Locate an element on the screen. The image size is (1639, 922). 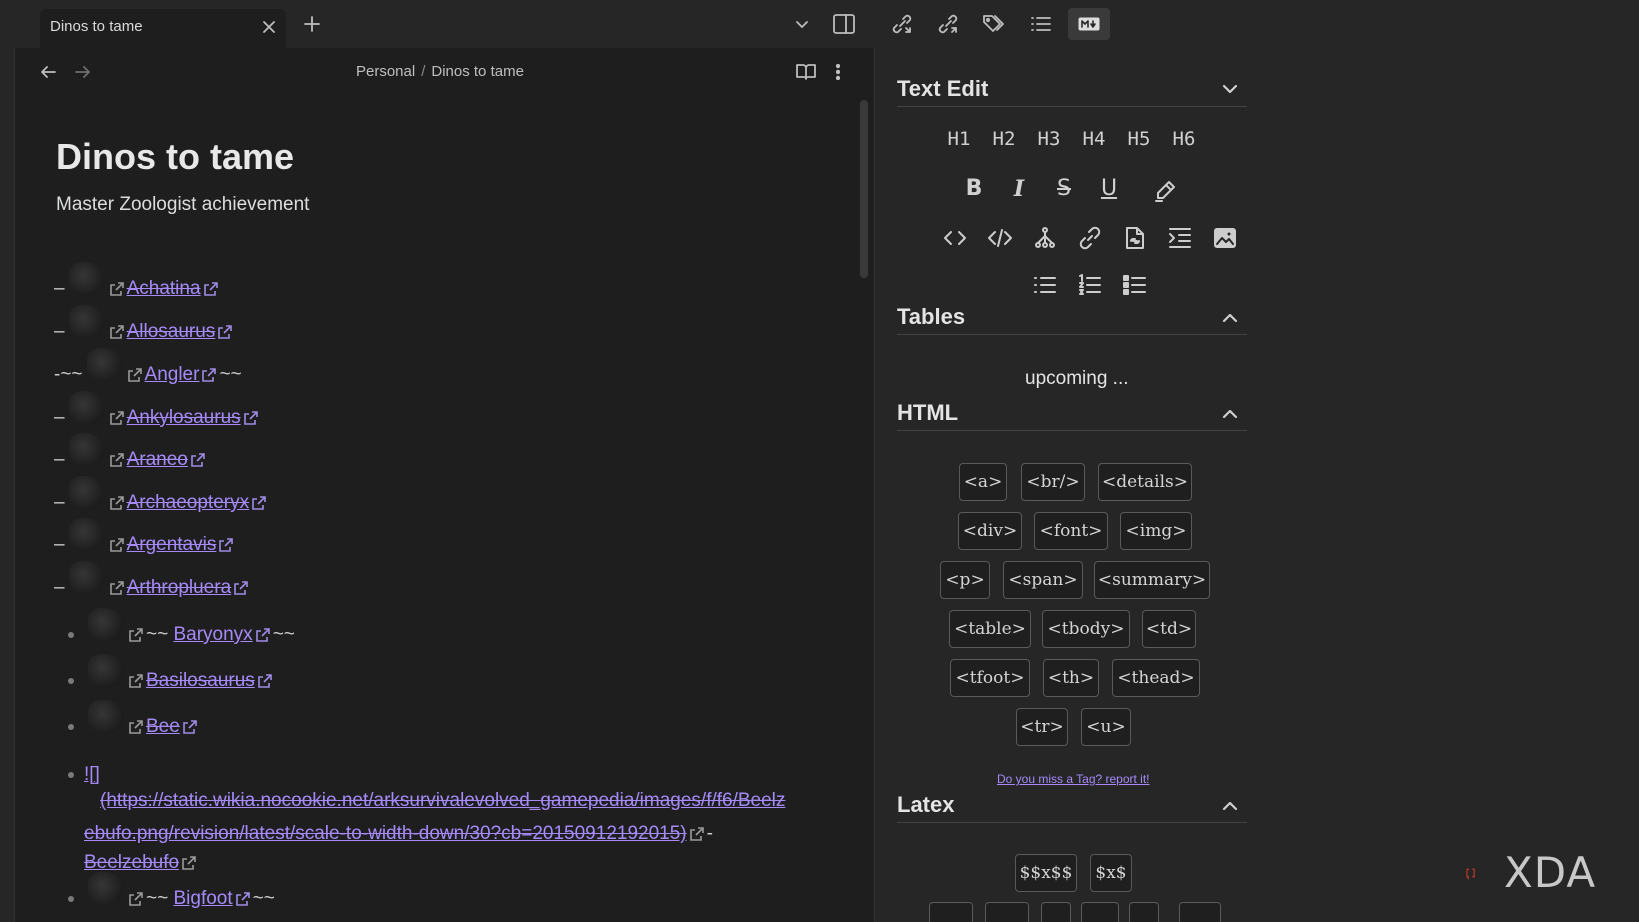
breadcrumb: Personal / Dinos to tame is located at coordinates (440, 71).